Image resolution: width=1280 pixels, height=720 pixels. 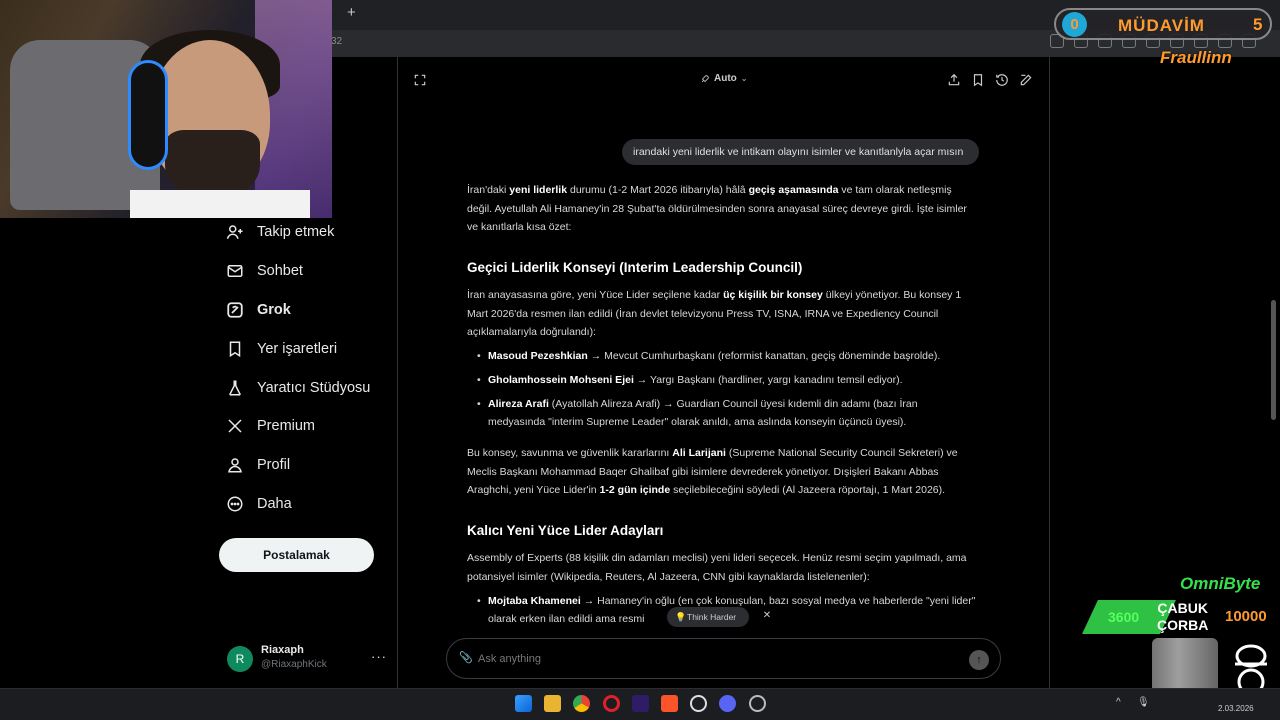 I want to click on ask-input-container: 📎 ↑, so click(x=723, y=658).